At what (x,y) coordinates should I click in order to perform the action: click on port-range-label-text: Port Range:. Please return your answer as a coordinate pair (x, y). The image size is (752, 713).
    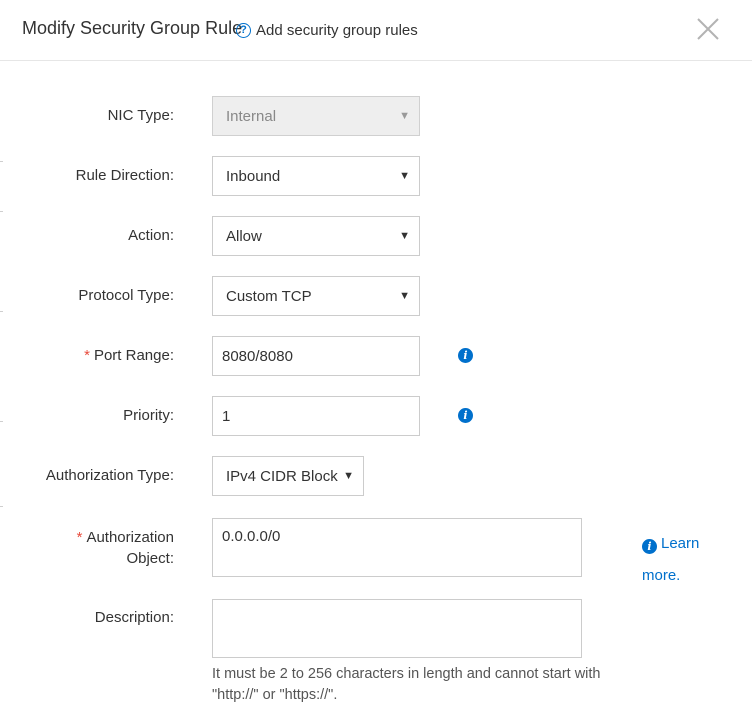
    Looking at the image, I should click on (133, 355).